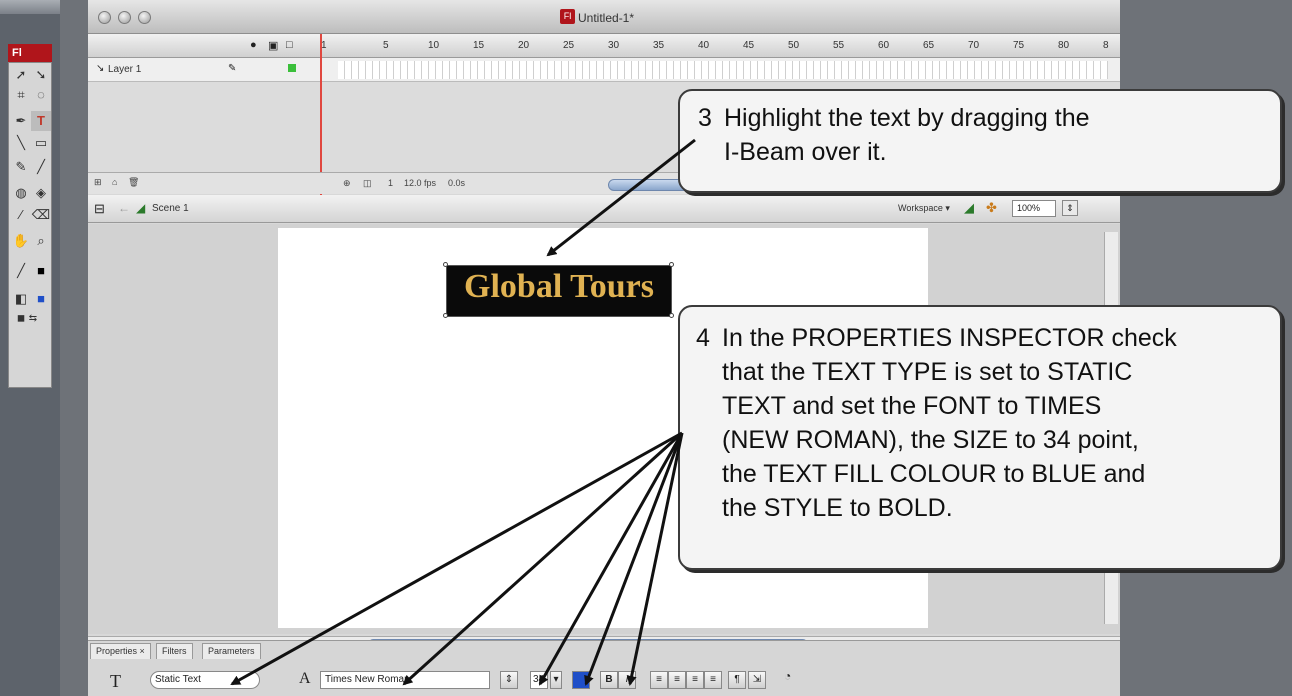 This screenshot has height=696, width=1292. Describe the element at coordinates (991, 208) in the screenshot. I see `edit-symbol-icon: ✤` at that location.